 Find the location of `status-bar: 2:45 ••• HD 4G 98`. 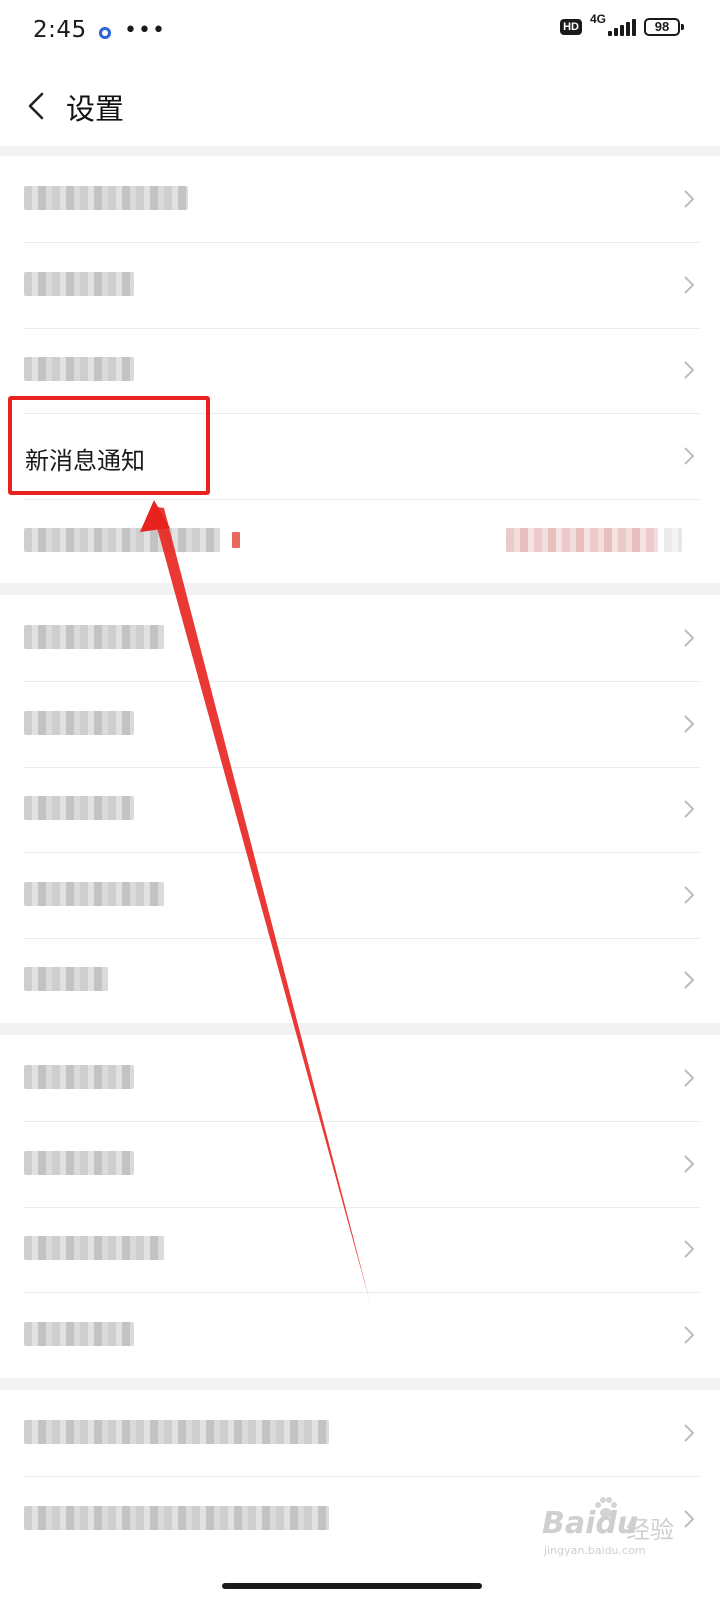

status-bar: 2:45 ••• HD 4G 98 is located at coordinates (360, 33).